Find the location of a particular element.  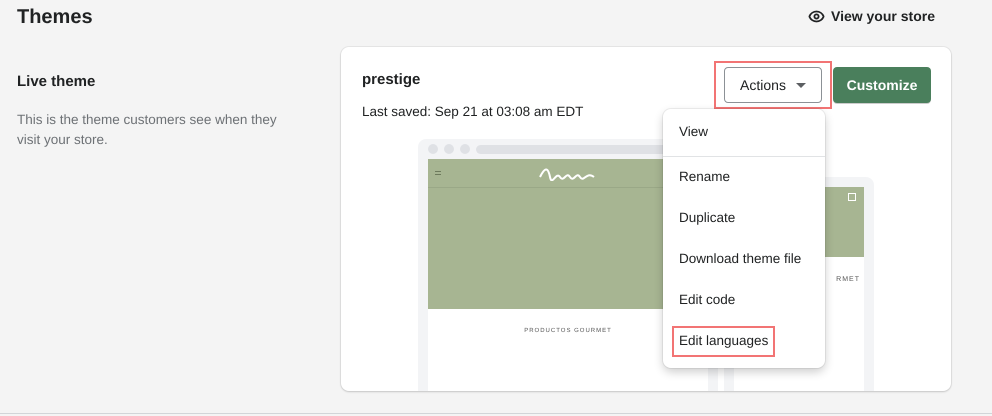

view-store-link: View your store is located at coordinates (871, 16).